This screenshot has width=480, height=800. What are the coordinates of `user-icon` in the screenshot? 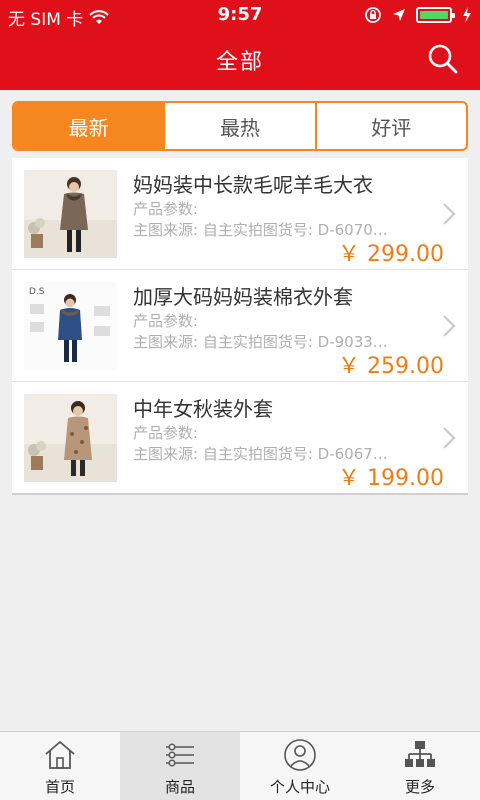 It's located at (300, 755).